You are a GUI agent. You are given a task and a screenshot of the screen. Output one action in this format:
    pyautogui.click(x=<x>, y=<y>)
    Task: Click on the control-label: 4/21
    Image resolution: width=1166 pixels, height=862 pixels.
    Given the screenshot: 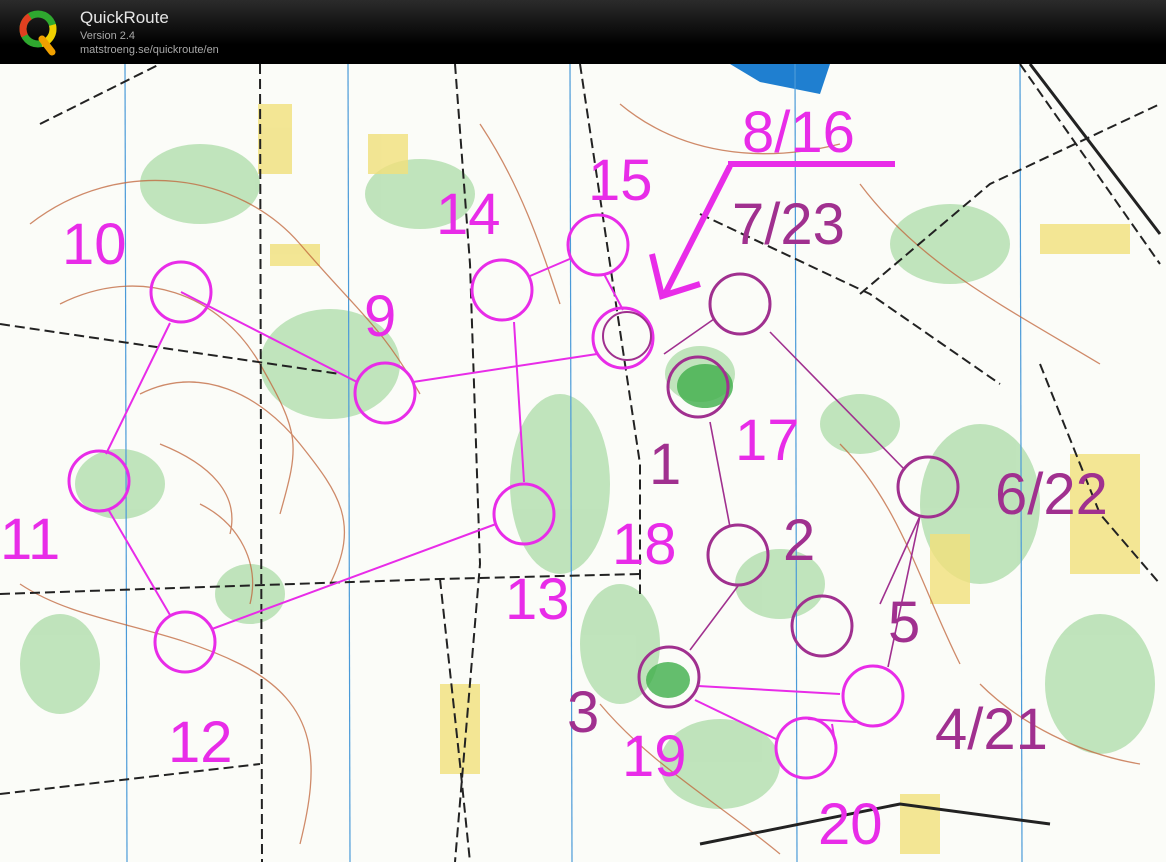 What is the action you would take?
    pyautogui.click(x=991, y=729)
    